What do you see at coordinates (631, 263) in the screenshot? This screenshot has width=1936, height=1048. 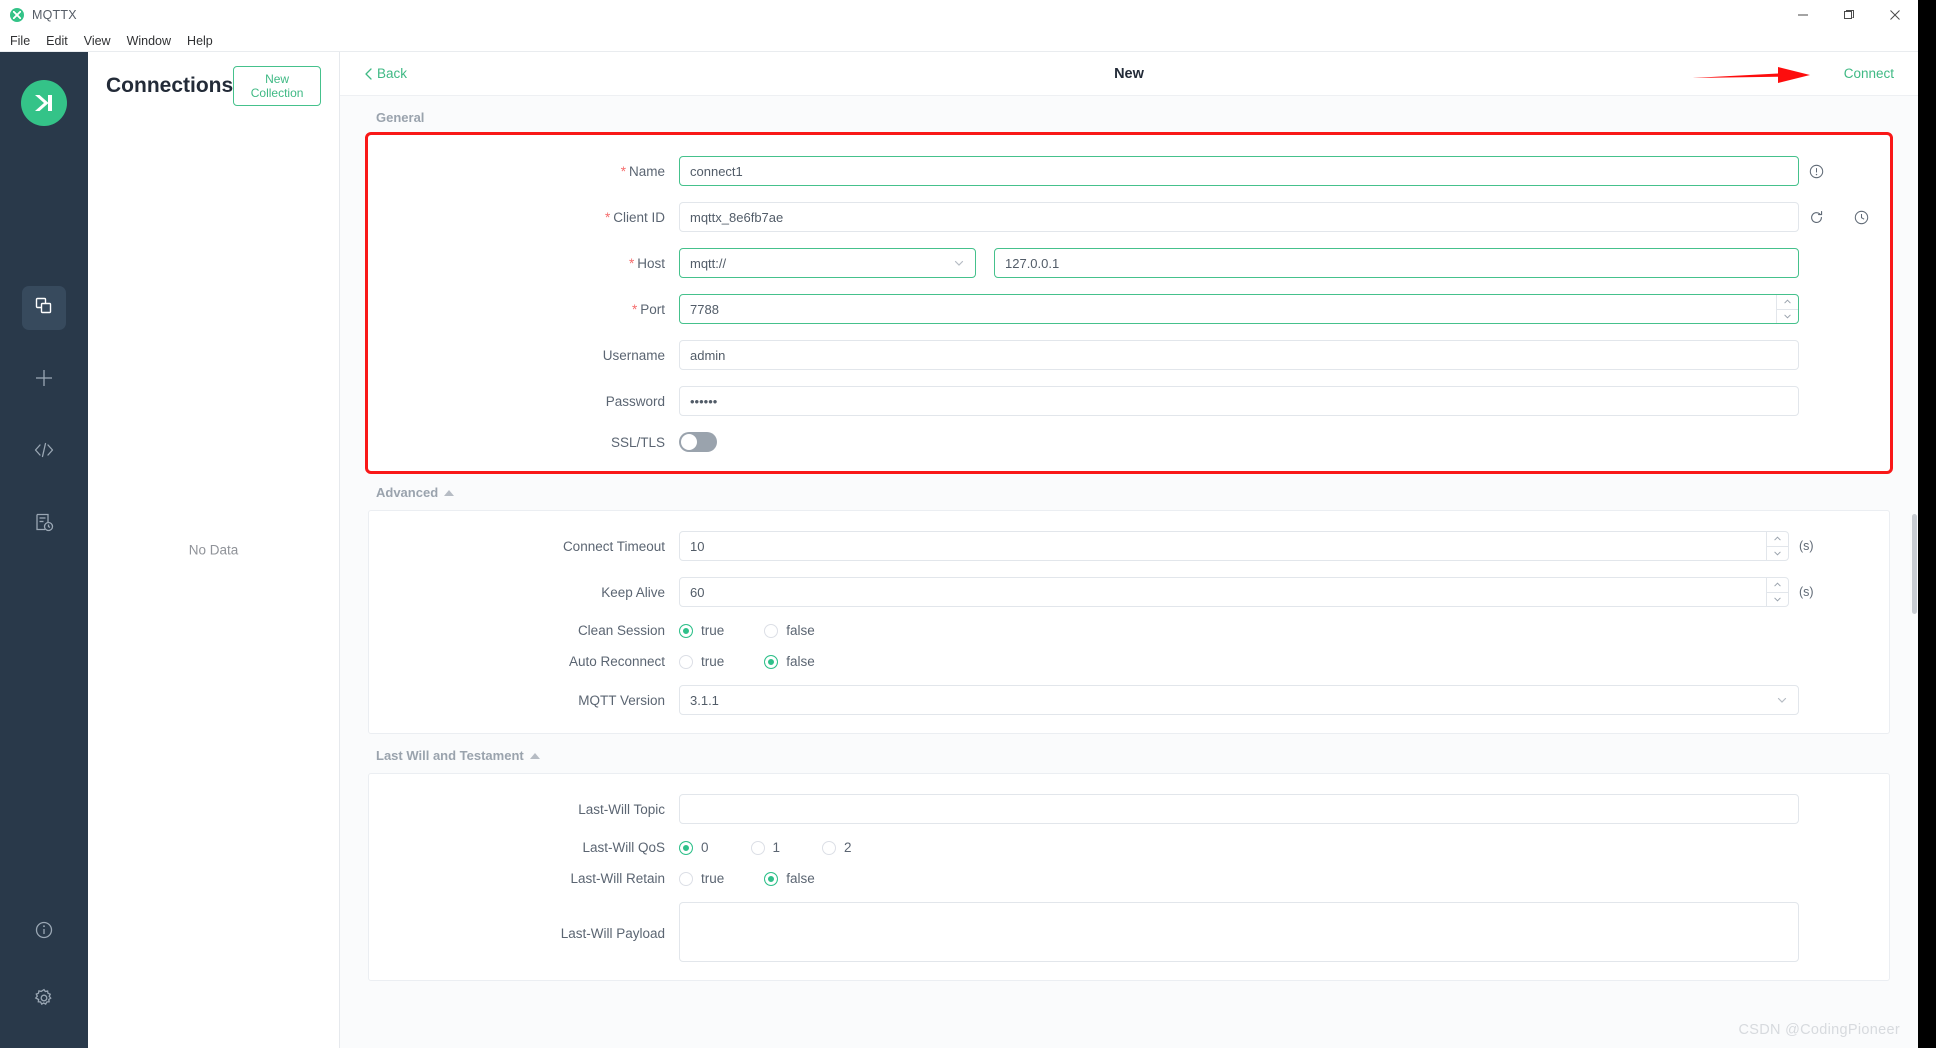 I see `required-asterisk: *` at bounding box center [631, 263].